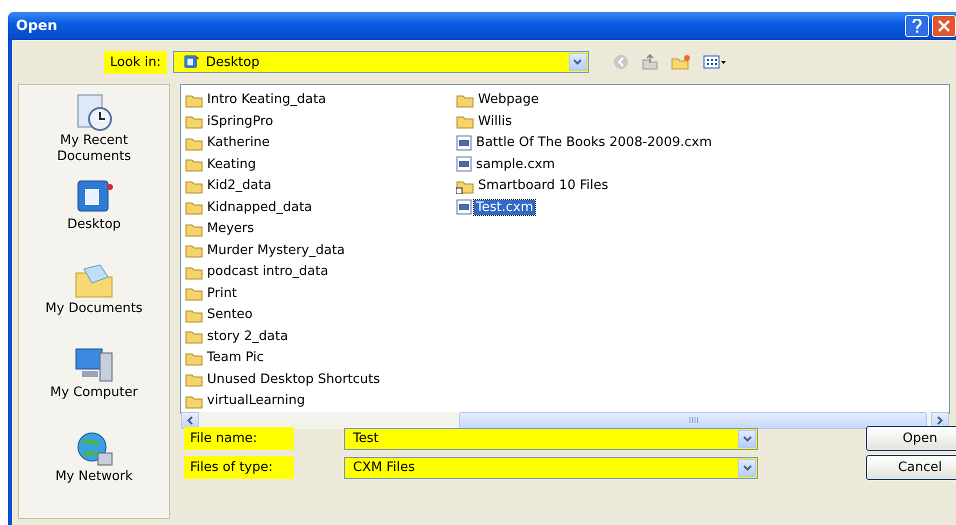  What do you see at coordinates (680, 62) in the screenshot?
I see `new-folder-icon` at bounding box center [680, 62].